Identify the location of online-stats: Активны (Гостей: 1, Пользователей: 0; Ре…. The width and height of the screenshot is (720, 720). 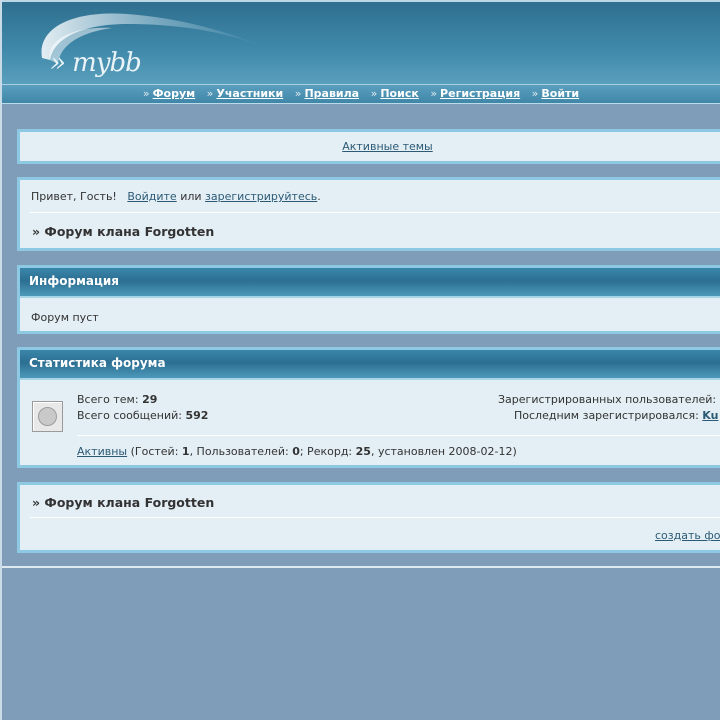
(297, 451).